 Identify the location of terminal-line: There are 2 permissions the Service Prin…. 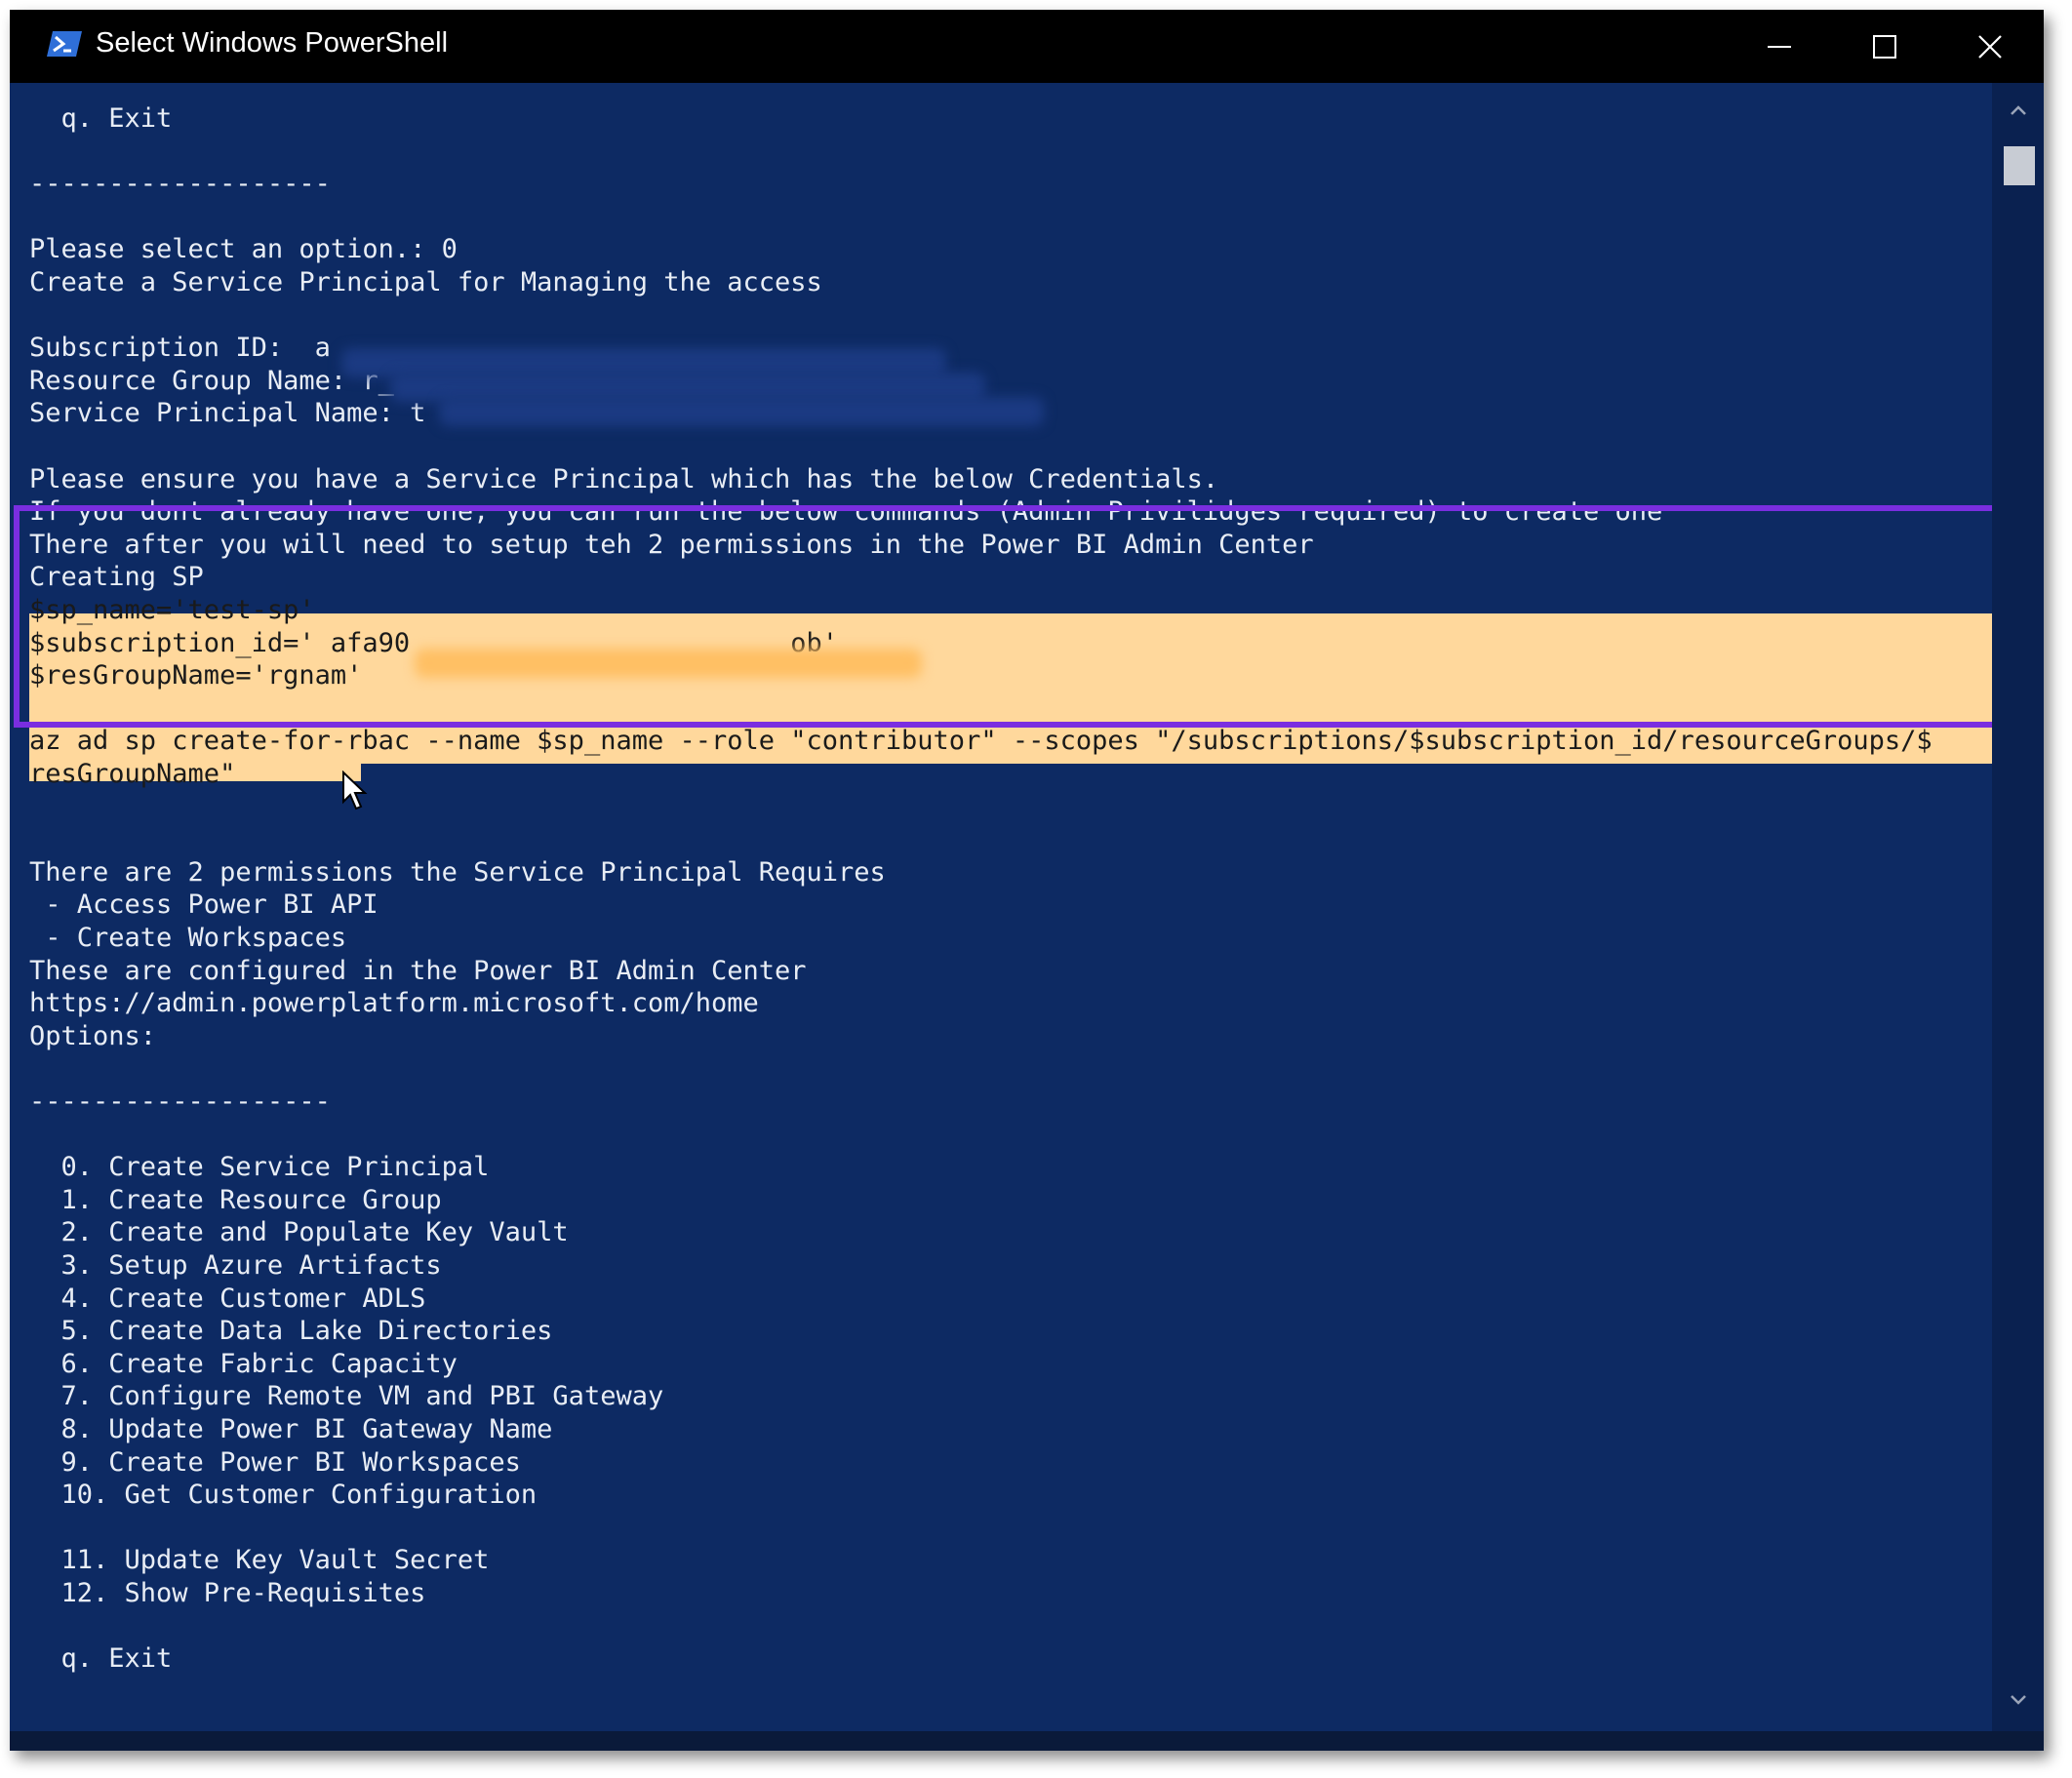
(457, 872).